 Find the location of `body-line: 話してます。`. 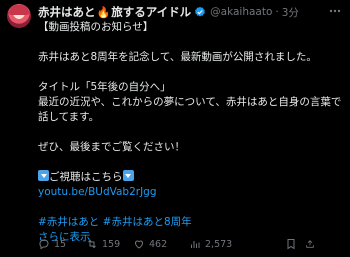

body-line: 話してます。 is located at coordinates (69, 117).